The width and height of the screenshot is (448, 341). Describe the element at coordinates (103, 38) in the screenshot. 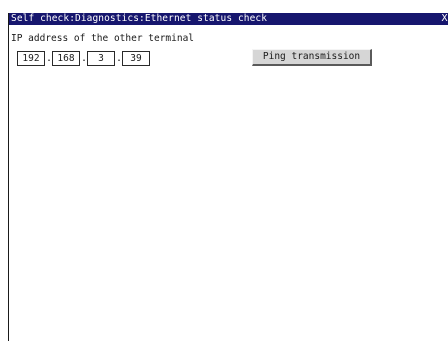

I see `ip-address-label: IP address of the other terminal` at that location.